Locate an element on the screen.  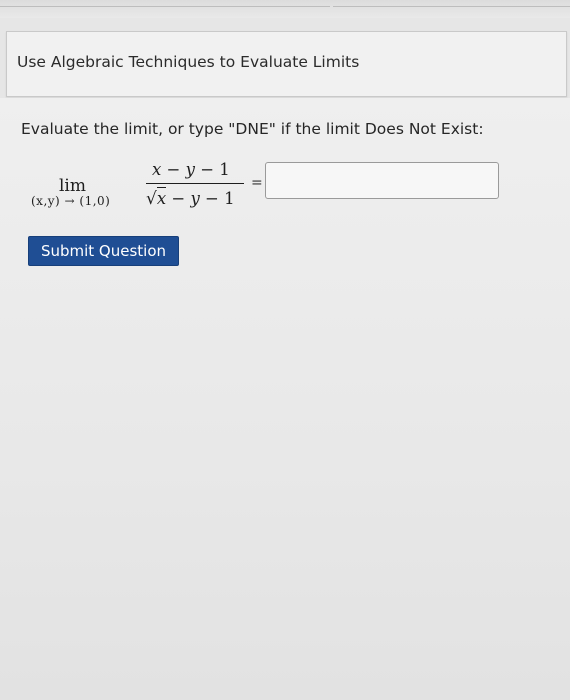
answer-input is located at coordinates (382, 180).